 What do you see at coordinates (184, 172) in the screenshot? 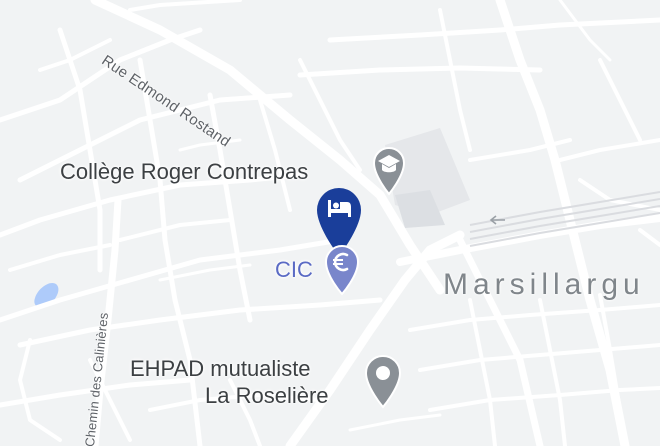
I see `poi-label-college: Collège Roger Contrepas` at bounding box center [184, 172].